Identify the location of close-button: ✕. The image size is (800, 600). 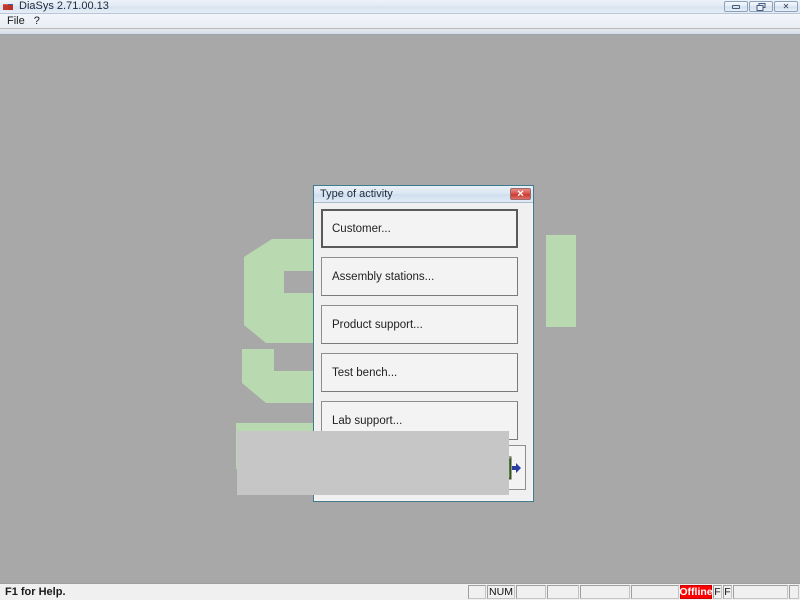
(786, 6).